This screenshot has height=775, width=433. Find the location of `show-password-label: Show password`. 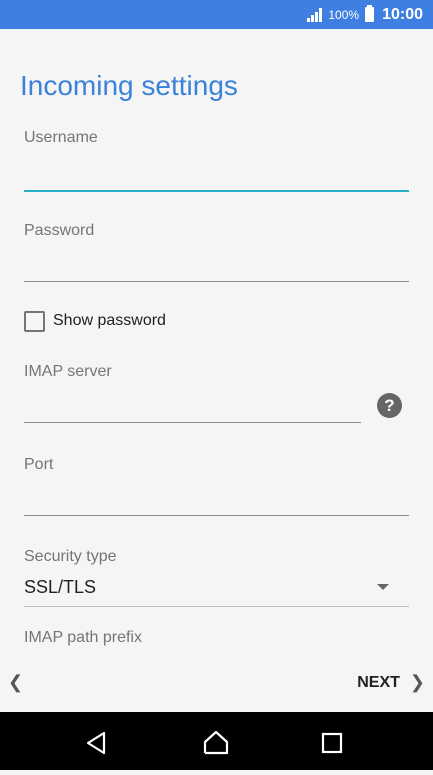

show-password-label: Show password is located at coordinates (109, 321).